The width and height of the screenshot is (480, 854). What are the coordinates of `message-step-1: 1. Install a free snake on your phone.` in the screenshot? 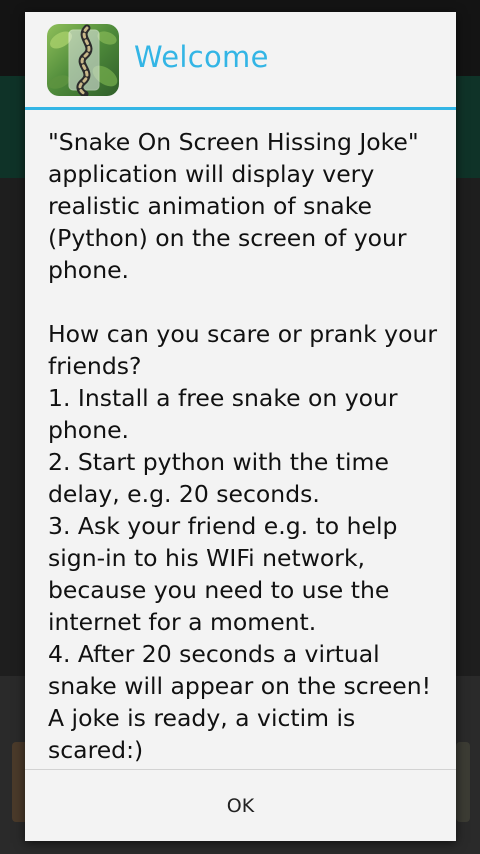 It's located at (223, 414).